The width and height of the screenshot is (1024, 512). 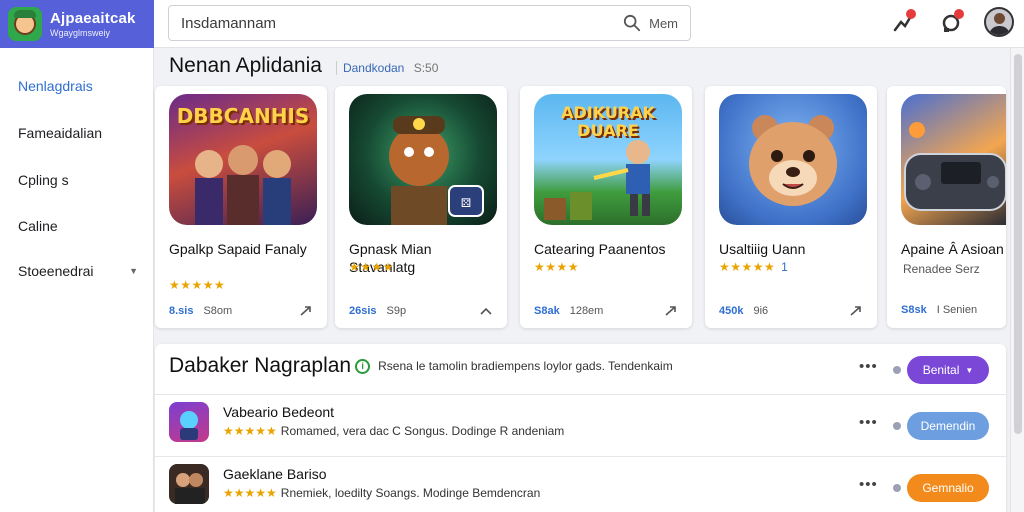 I want to click on featured-meta-count: S:50, so click(x=426, y=68).